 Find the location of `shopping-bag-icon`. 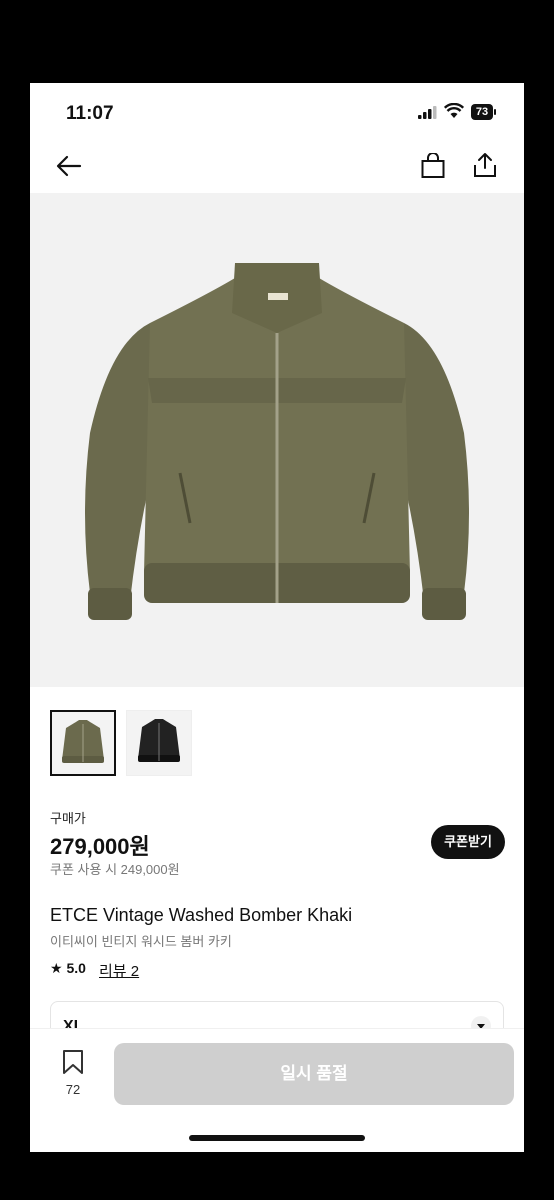

shopping-bag-icon is located at coordinates (433, 168).